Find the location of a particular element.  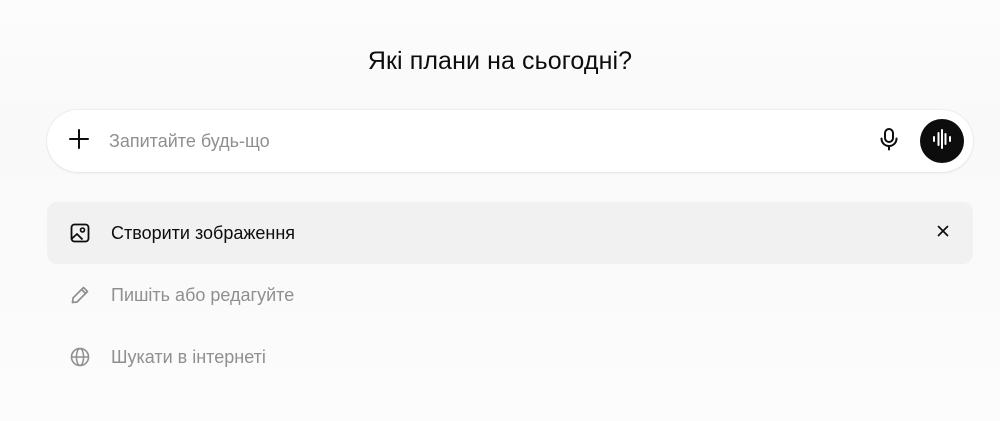

suggestion-create-image: Створити зображення is located at coordinates (510, 233).